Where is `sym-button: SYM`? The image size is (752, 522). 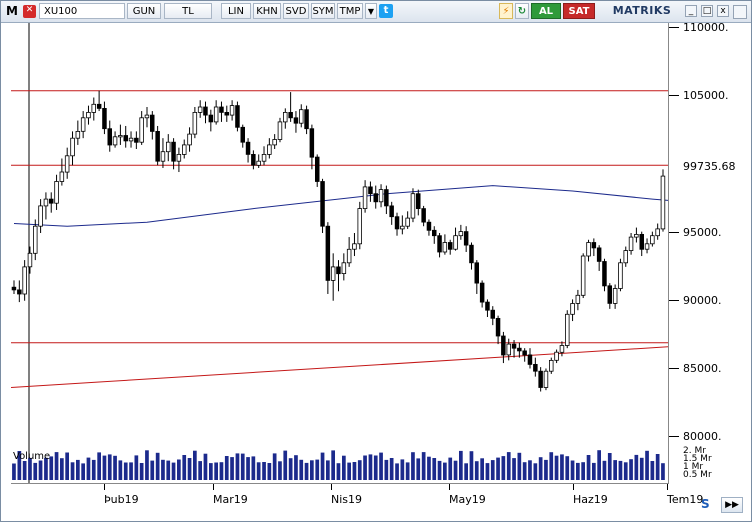 sym-button: SYM is located at coordinates (323, 11).